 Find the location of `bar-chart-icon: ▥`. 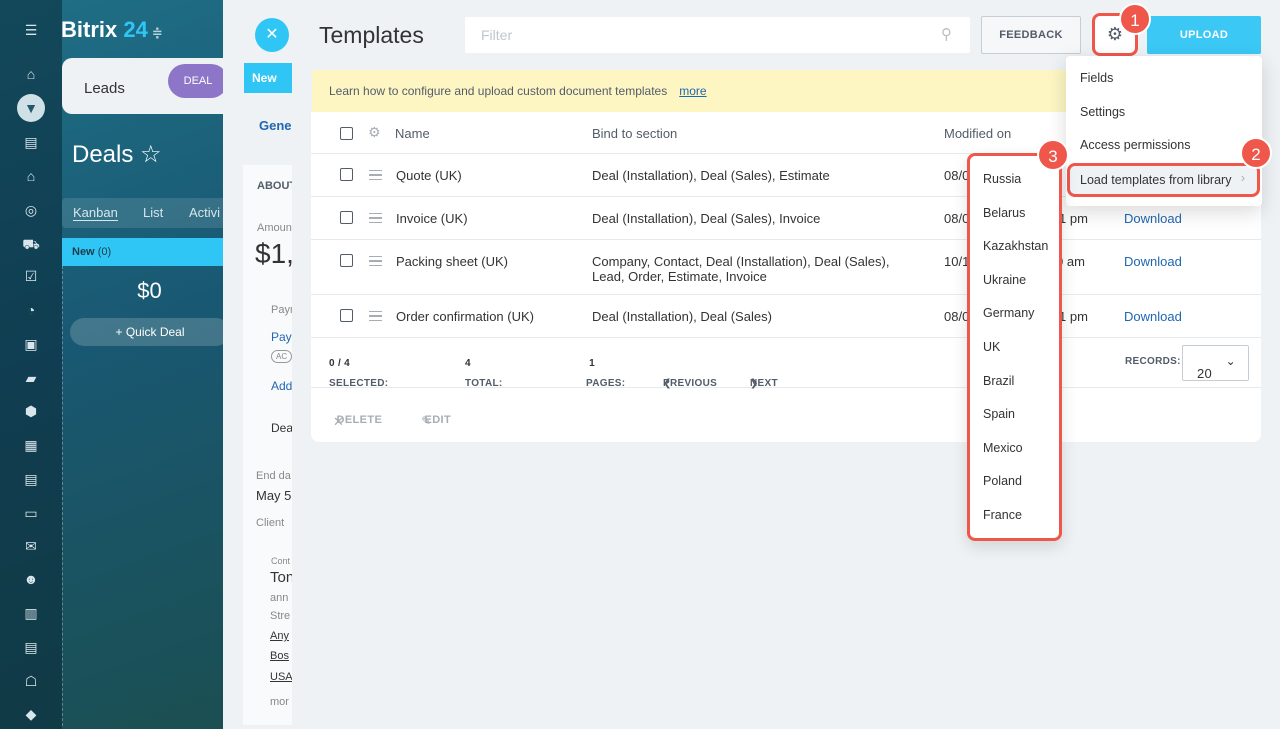

bar-chart-icon: ▥ is located at coordinates (31, 613).